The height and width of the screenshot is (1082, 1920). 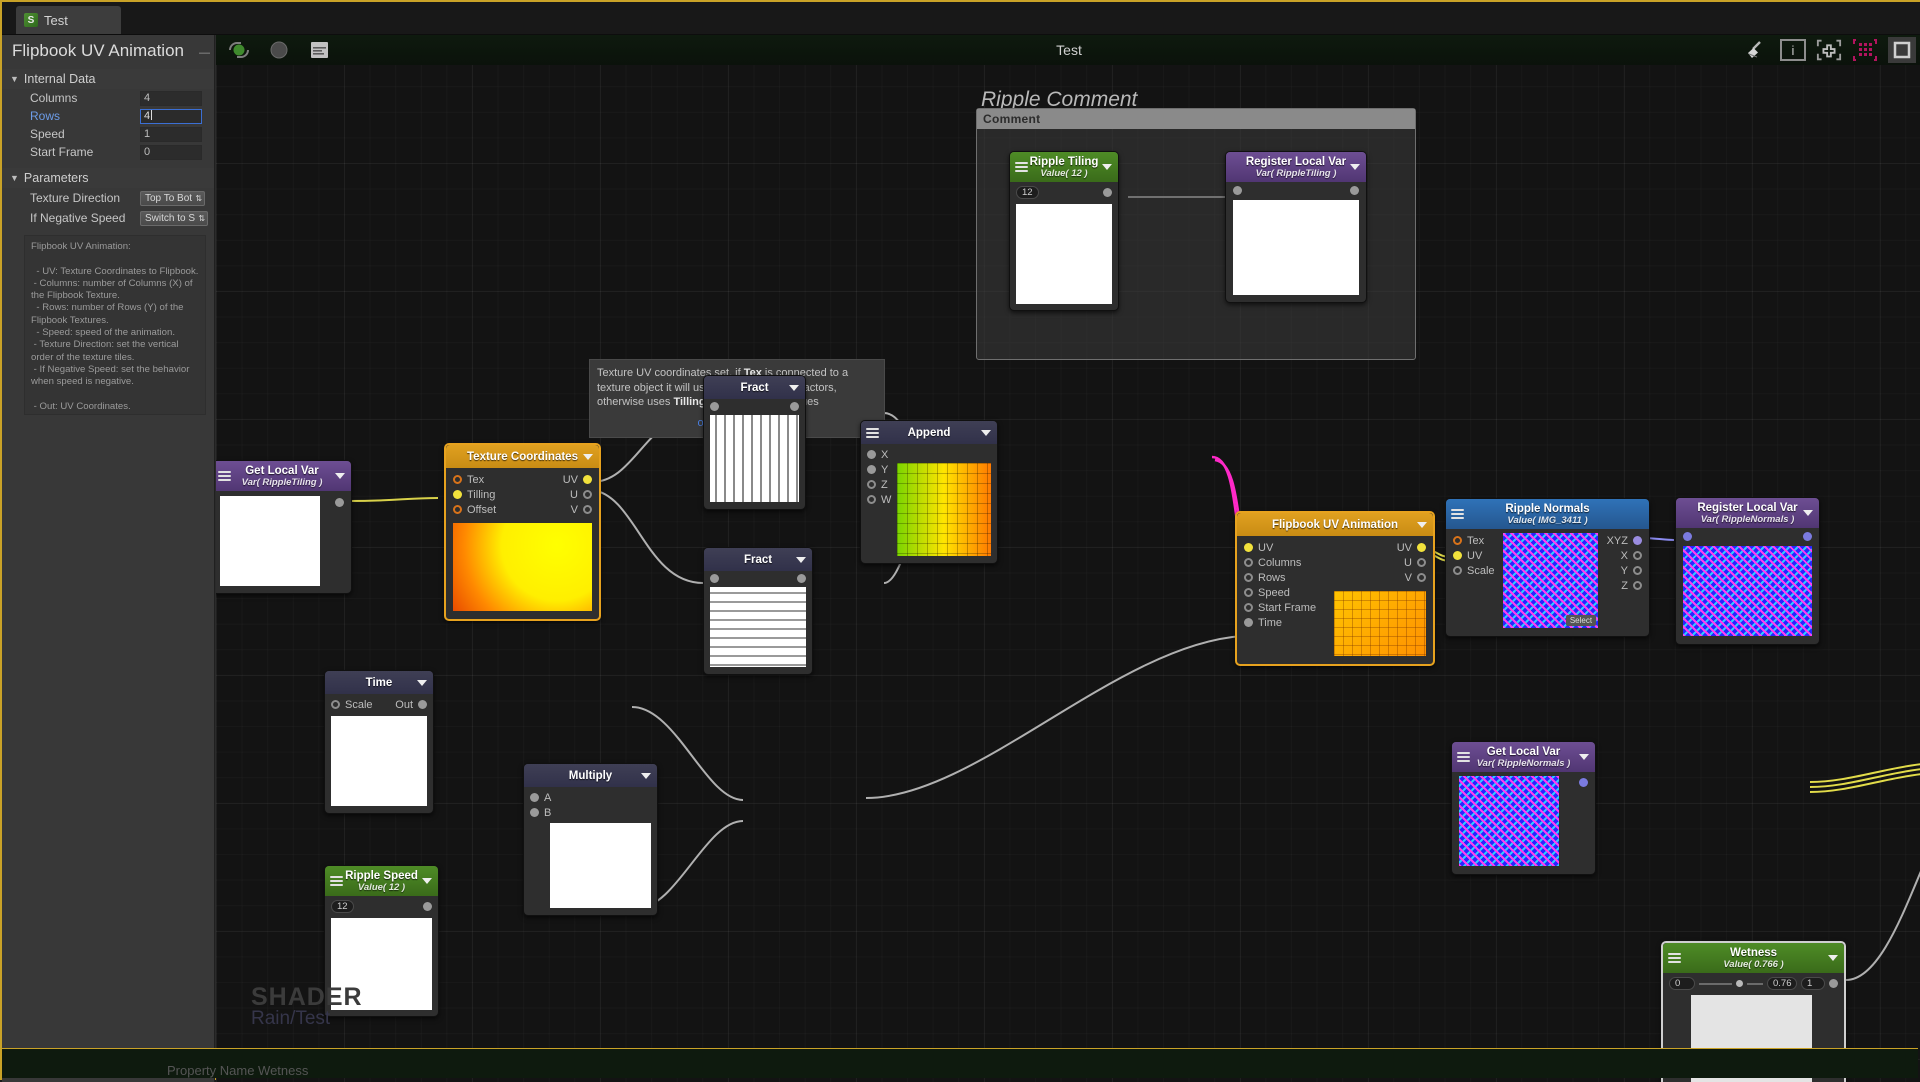 I want to click on lock-icon: —, so click(x=204, y=53).